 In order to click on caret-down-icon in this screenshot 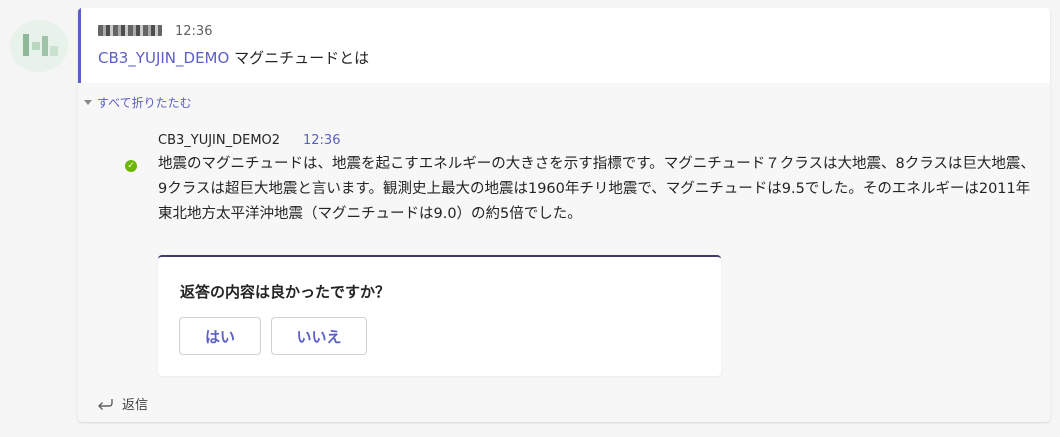, I will do `click(88, 102)`.